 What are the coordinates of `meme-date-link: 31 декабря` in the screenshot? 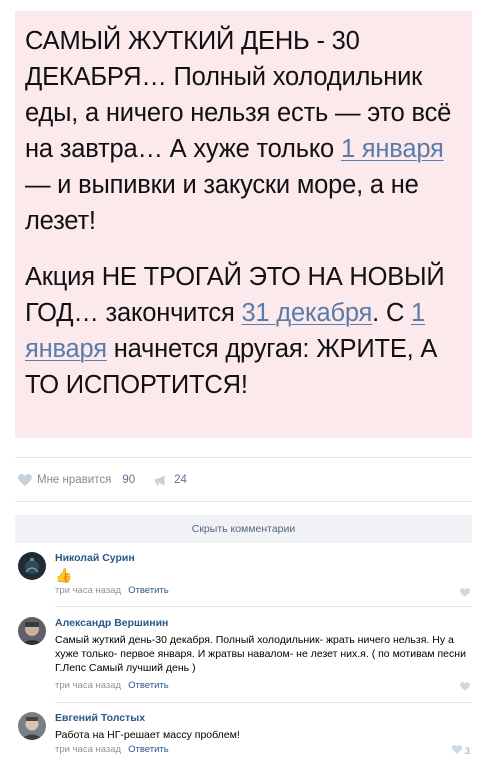 It's located at (307, 313).